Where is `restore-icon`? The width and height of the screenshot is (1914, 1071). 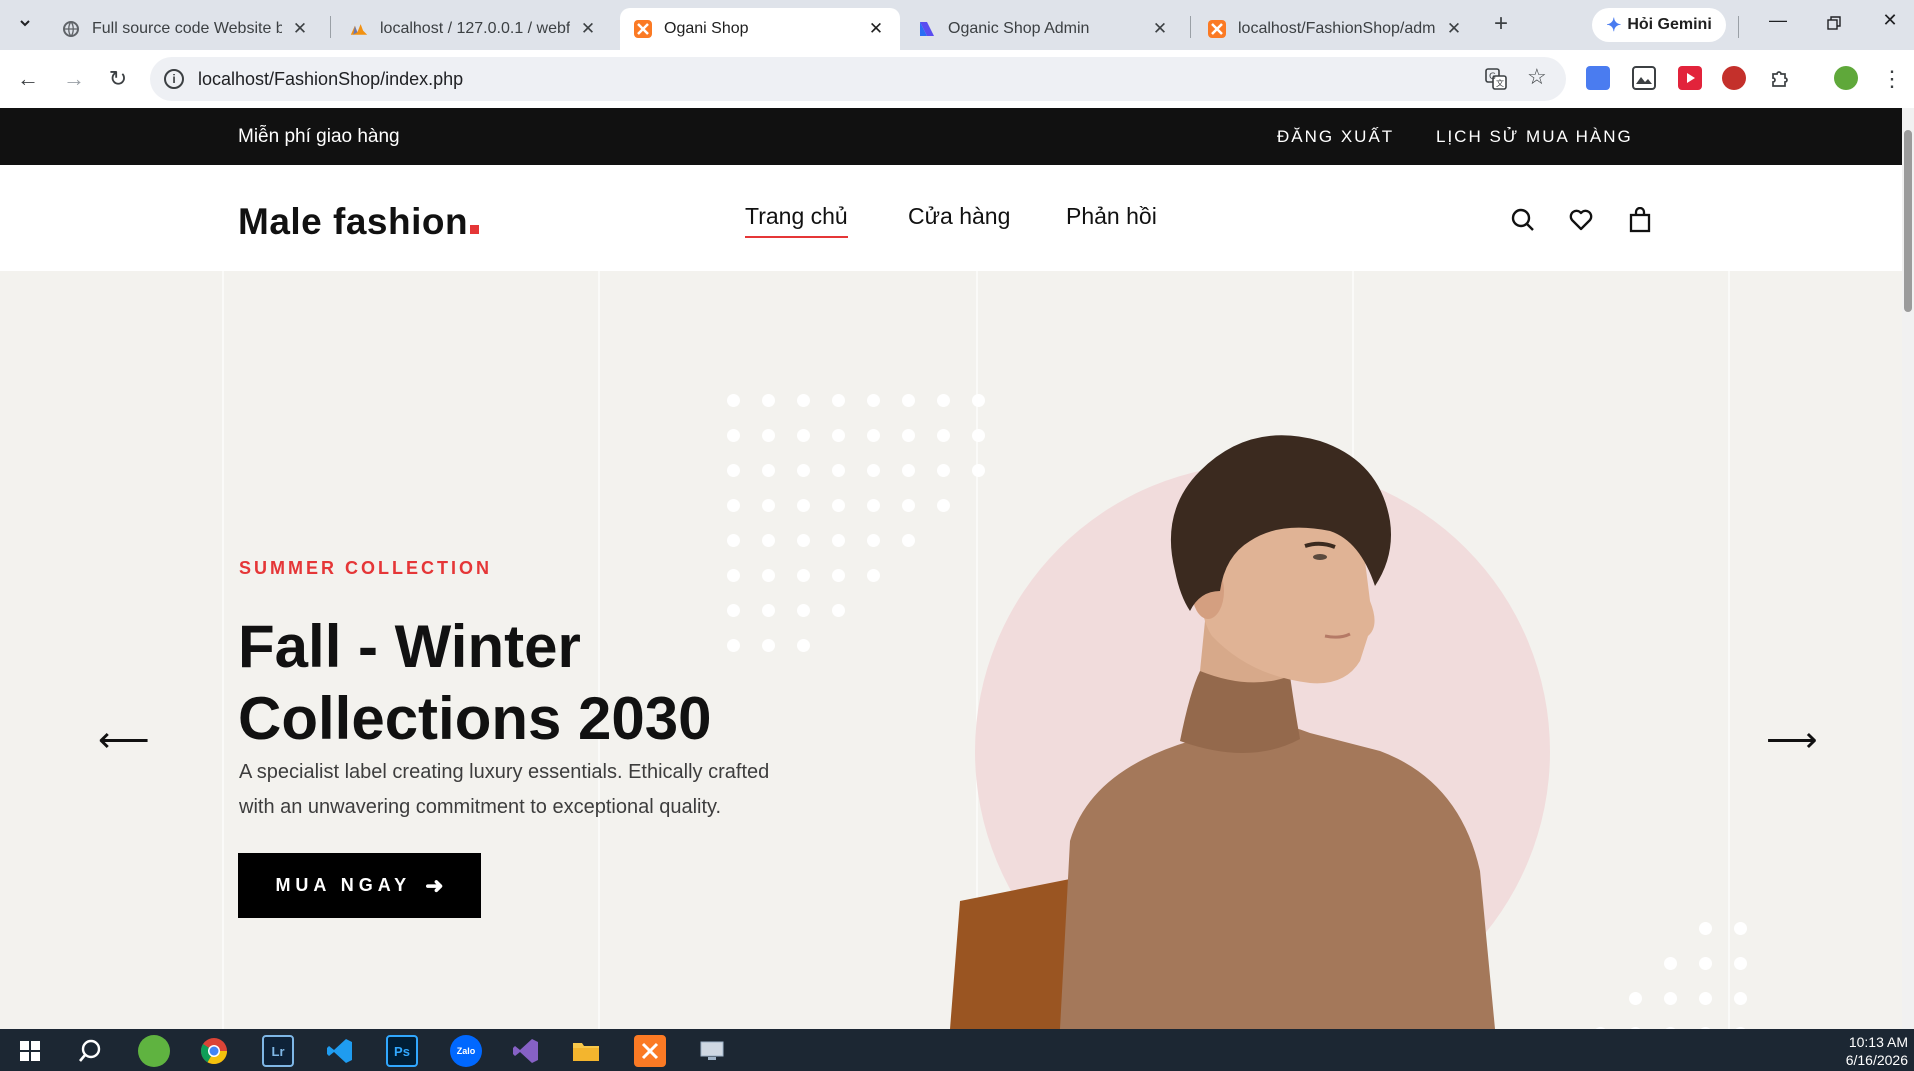
restore-icon is located at coordinates (1834, 24).